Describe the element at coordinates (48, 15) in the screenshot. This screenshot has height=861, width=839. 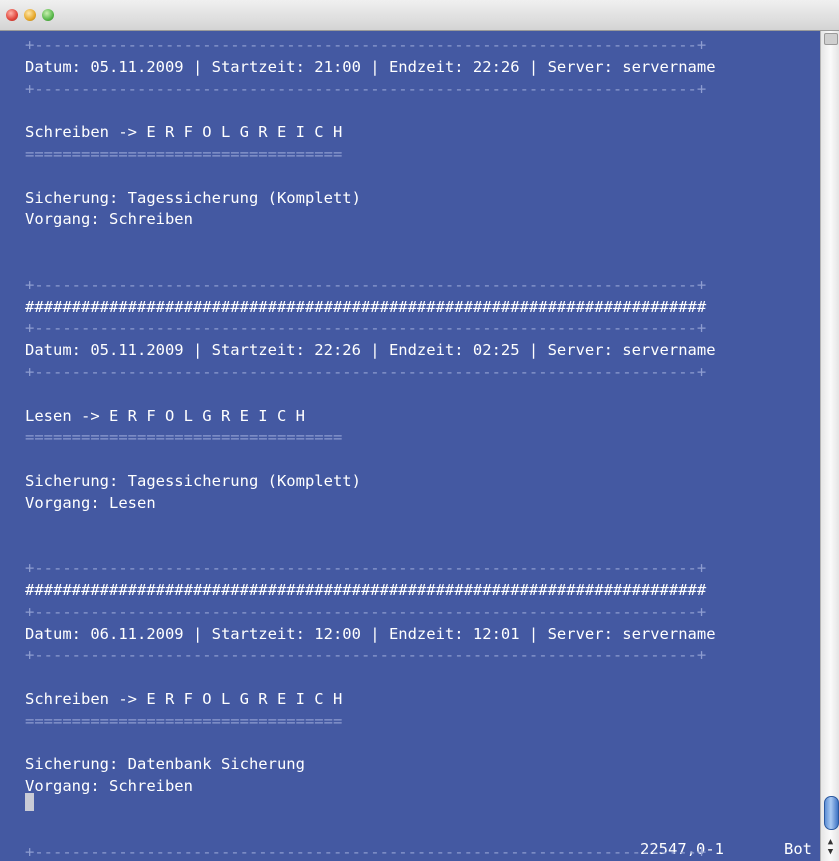
I see `zoom-button` at that location.